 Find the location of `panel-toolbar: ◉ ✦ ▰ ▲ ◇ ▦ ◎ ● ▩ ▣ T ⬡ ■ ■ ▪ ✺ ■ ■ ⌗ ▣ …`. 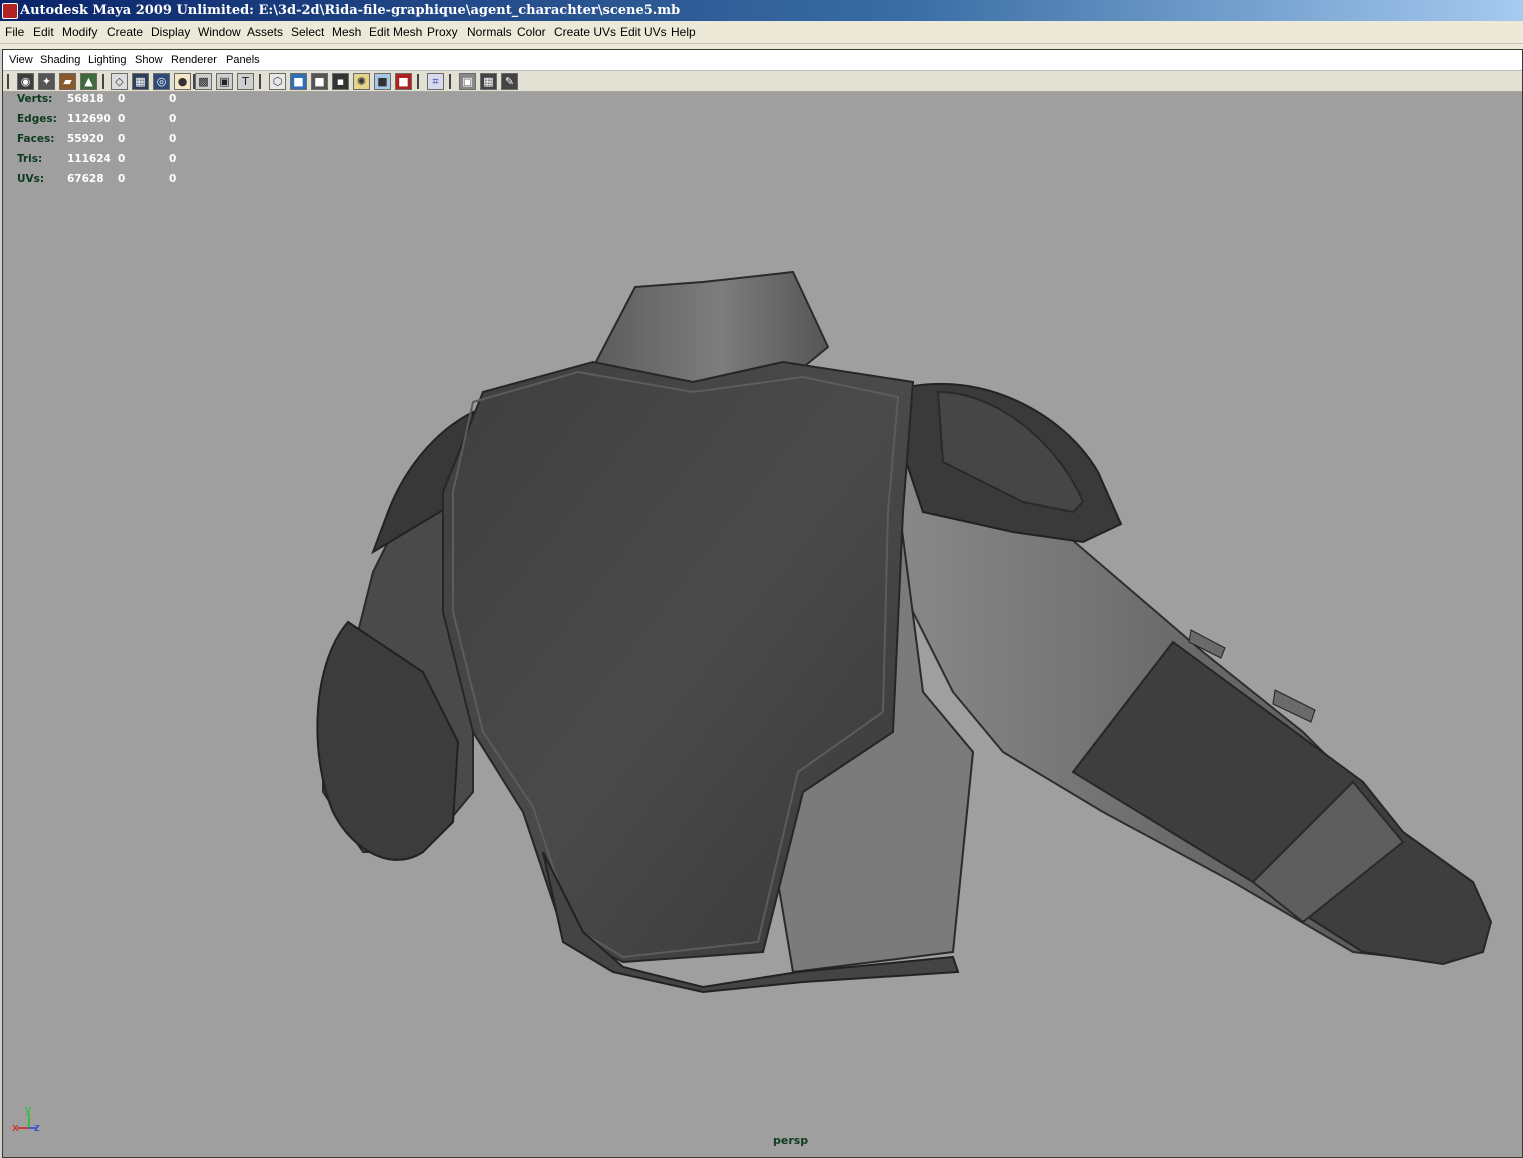

panel-toolbar: ◉ ✦ ▰ ▲ ◇ ▦ ◎ ● ▩ ▣ T ⬡ ■ ■ ▪ ✺ ■ ■ ⌗ ▣ … is located at coordinates (762, 81).